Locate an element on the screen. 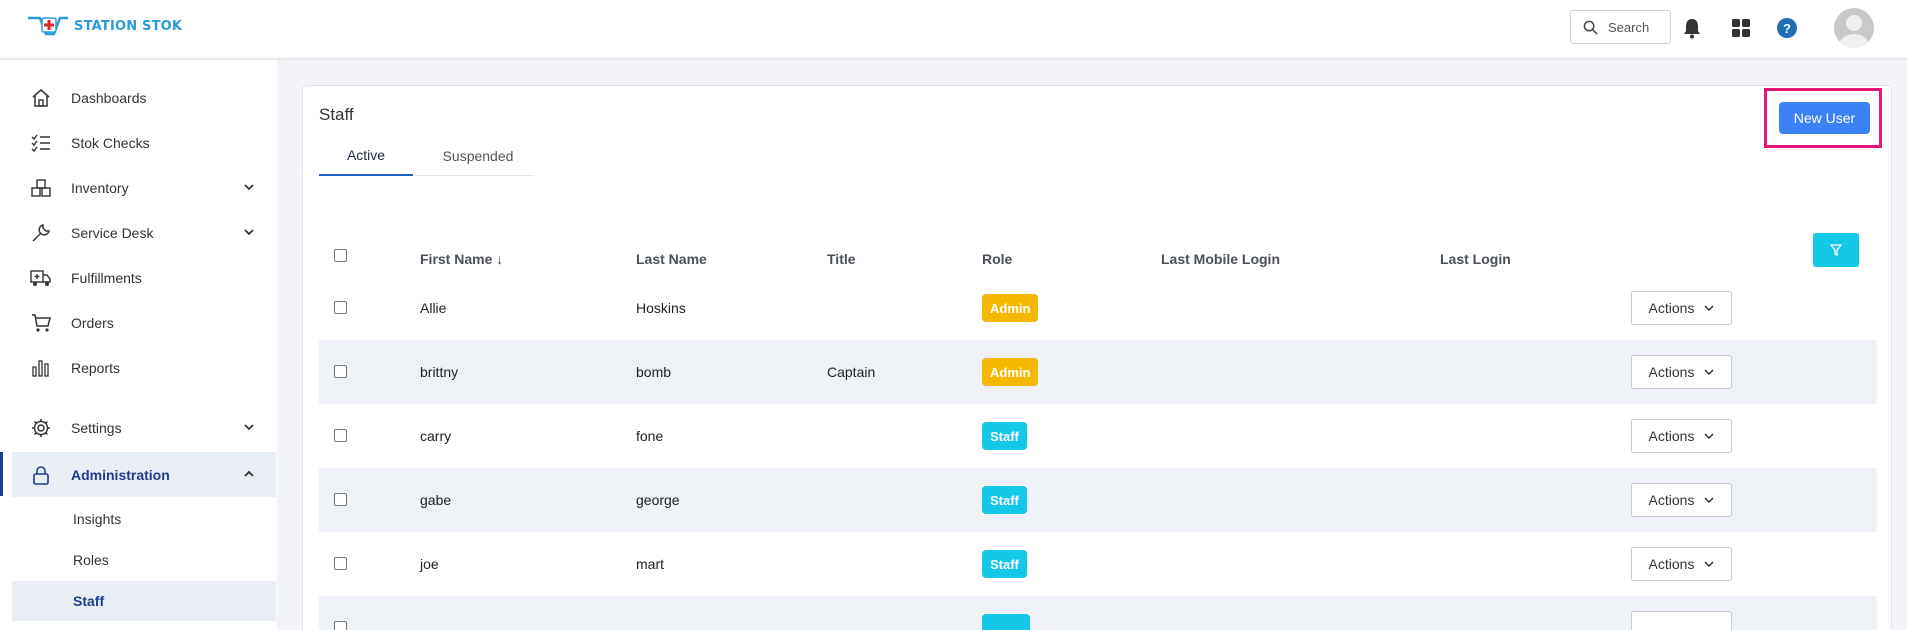 The height and width of the screenshot is (630, 1907). first-name-cell: carry is located at coordinates (436, 436).